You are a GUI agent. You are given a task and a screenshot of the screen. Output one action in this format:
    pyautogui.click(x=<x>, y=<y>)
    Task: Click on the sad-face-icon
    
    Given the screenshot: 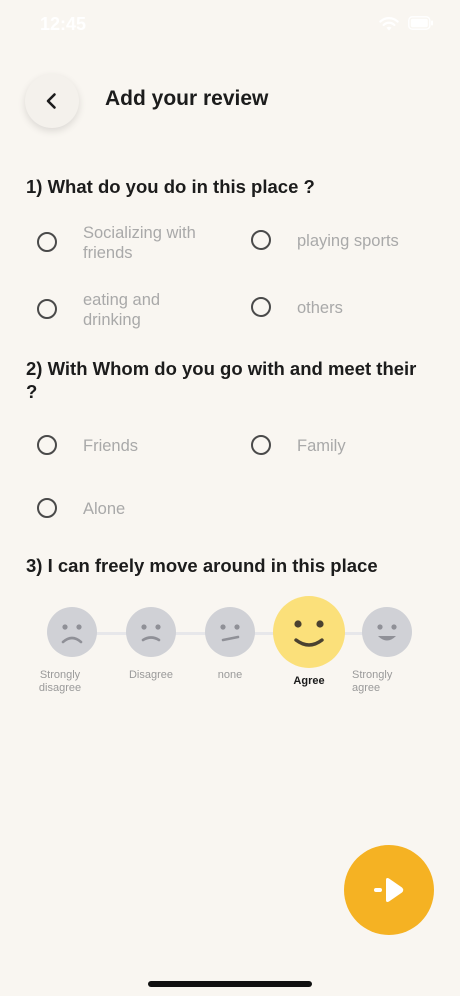 What is the action you would take?
    pyautogui.click(x=151, y=633)
    